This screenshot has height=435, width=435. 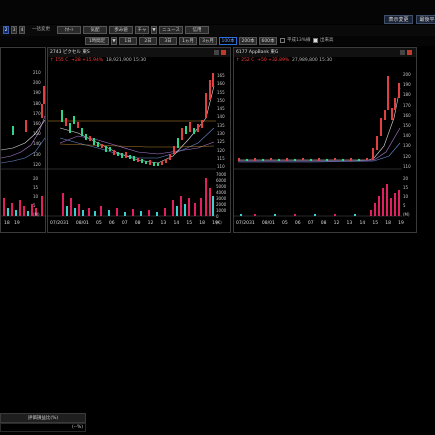 What do you see at coordinates (228, 41) in the screenshot?
I see `range-100: 100本` at bounding box center [228, 41].